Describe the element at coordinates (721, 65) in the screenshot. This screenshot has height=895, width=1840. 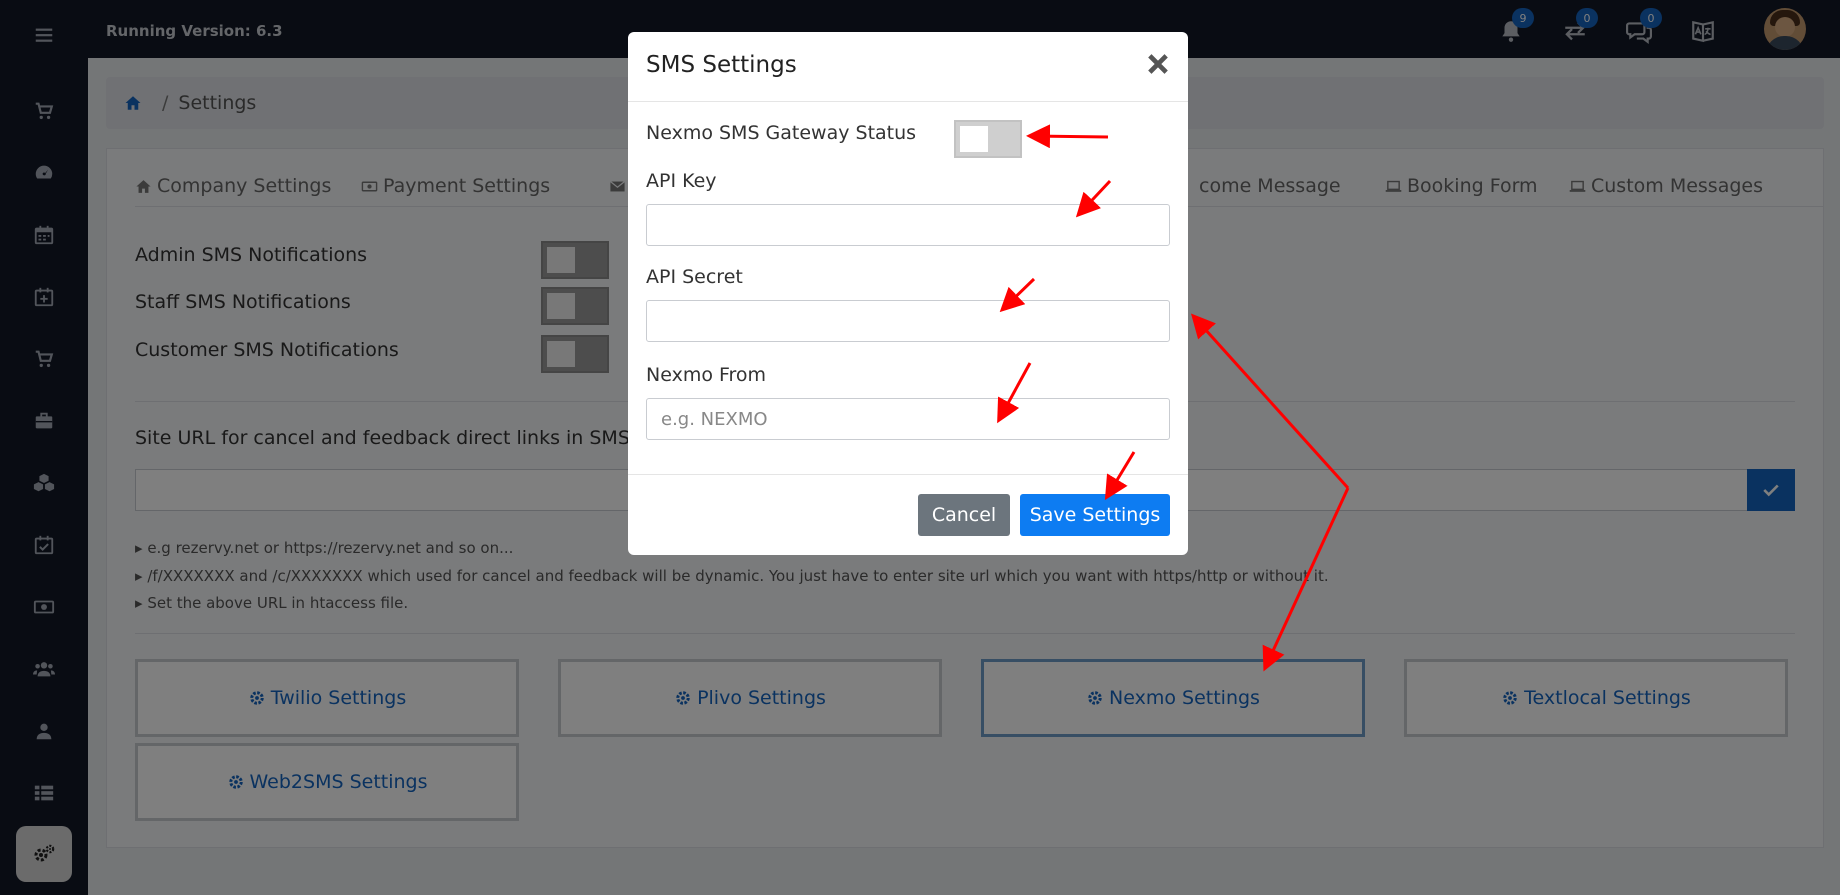
I see `modal-title: SMS Settings` at that location.